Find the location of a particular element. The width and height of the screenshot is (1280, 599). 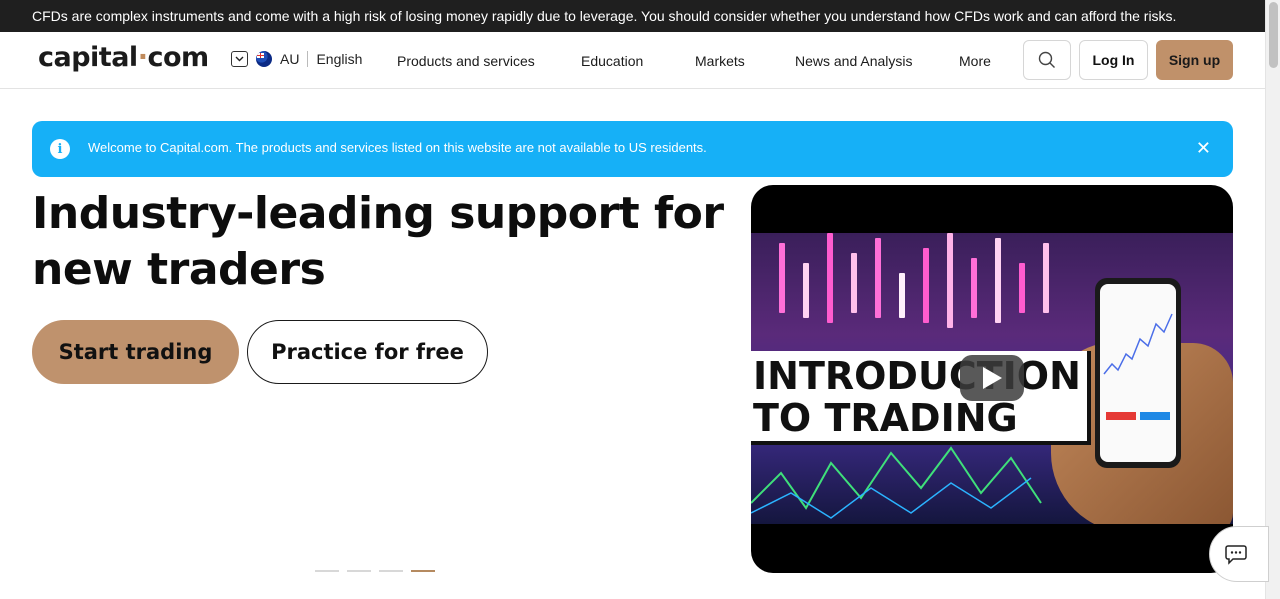

close-icon: ✕ is located at coordinates (1203, 148).